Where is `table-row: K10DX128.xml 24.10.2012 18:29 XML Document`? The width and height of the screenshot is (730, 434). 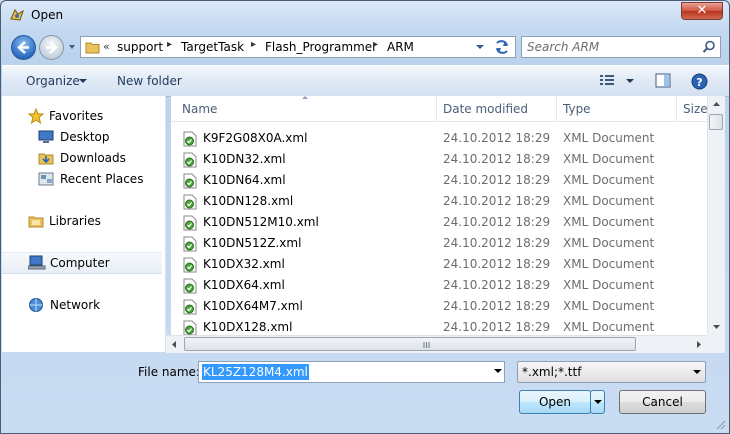
table-row: K10DX128.xml 24.10.2012 18:29 XML Document is located at coordinates (440, 326).